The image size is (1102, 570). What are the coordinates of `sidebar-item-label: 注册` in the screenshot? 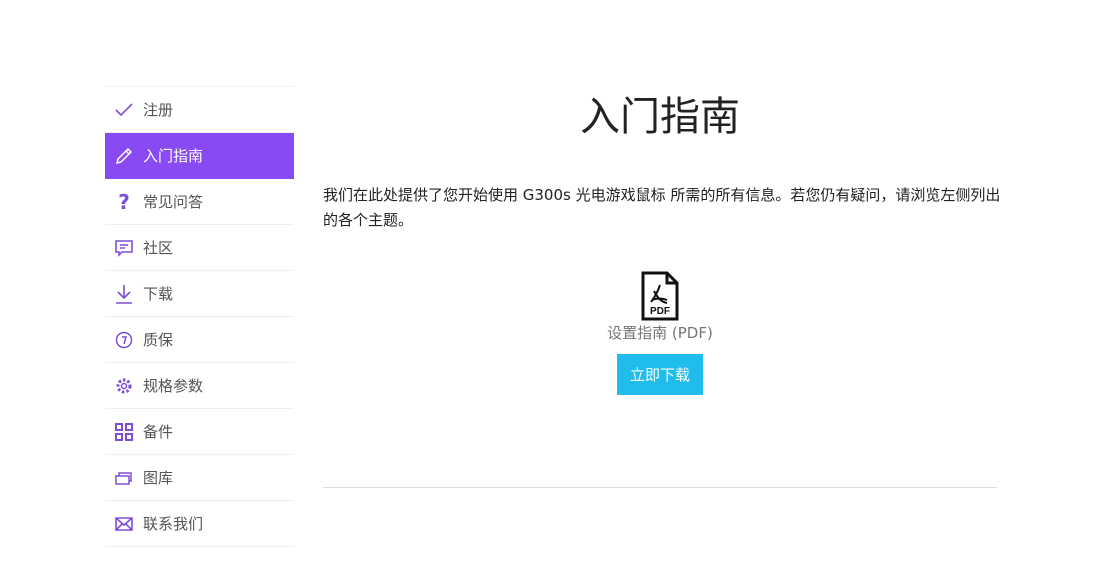 It's located at (158, 110).